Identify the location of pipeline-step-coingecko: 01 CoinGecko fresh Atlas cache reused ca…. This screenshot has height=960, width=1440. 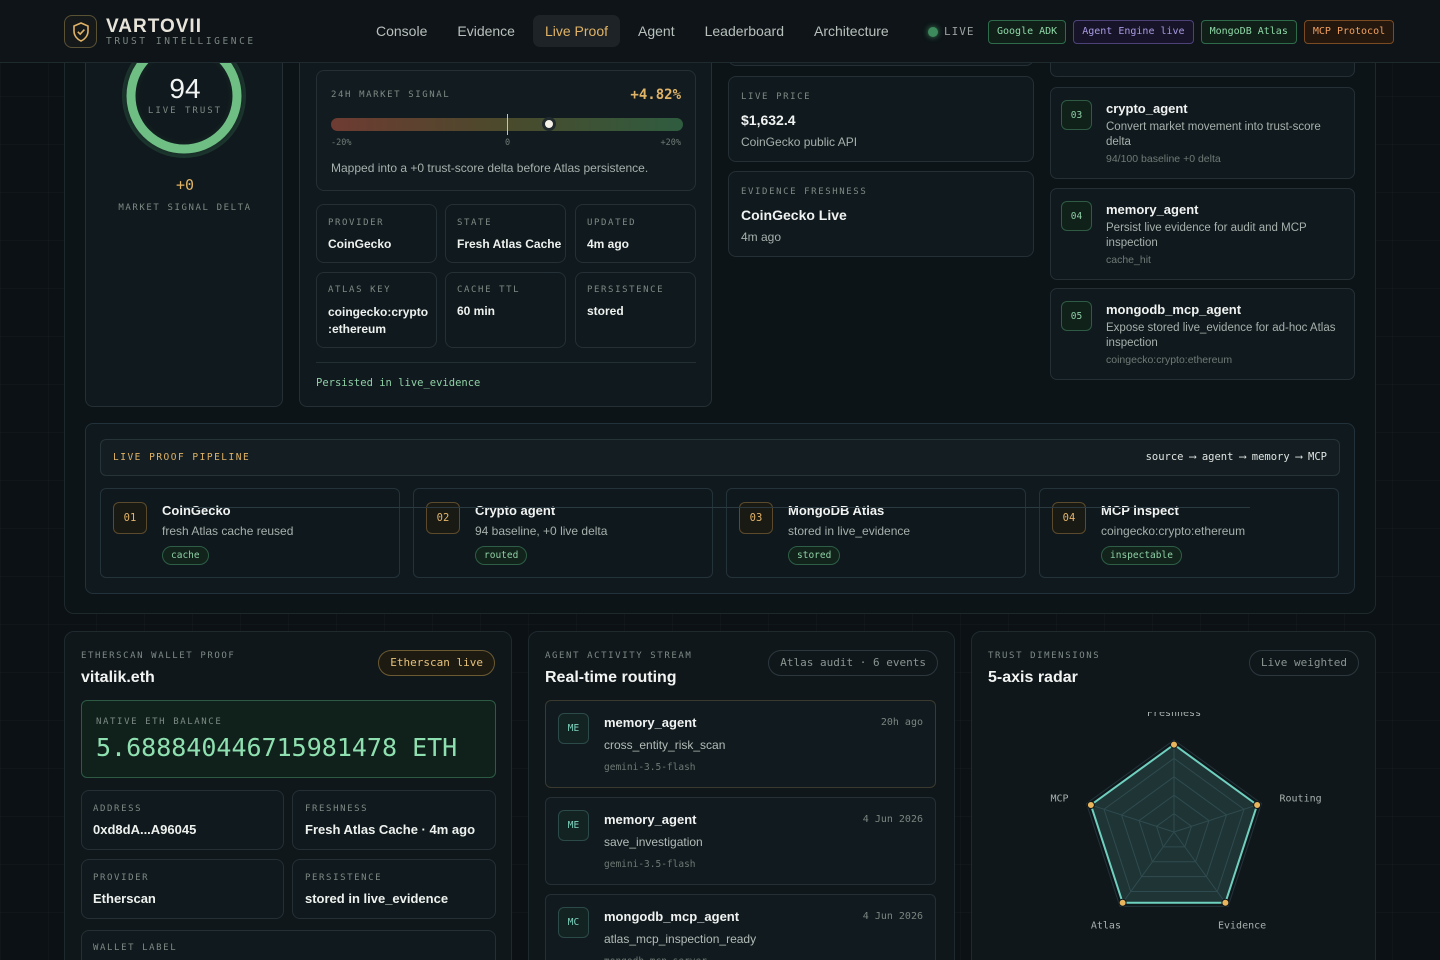
(250, 533).